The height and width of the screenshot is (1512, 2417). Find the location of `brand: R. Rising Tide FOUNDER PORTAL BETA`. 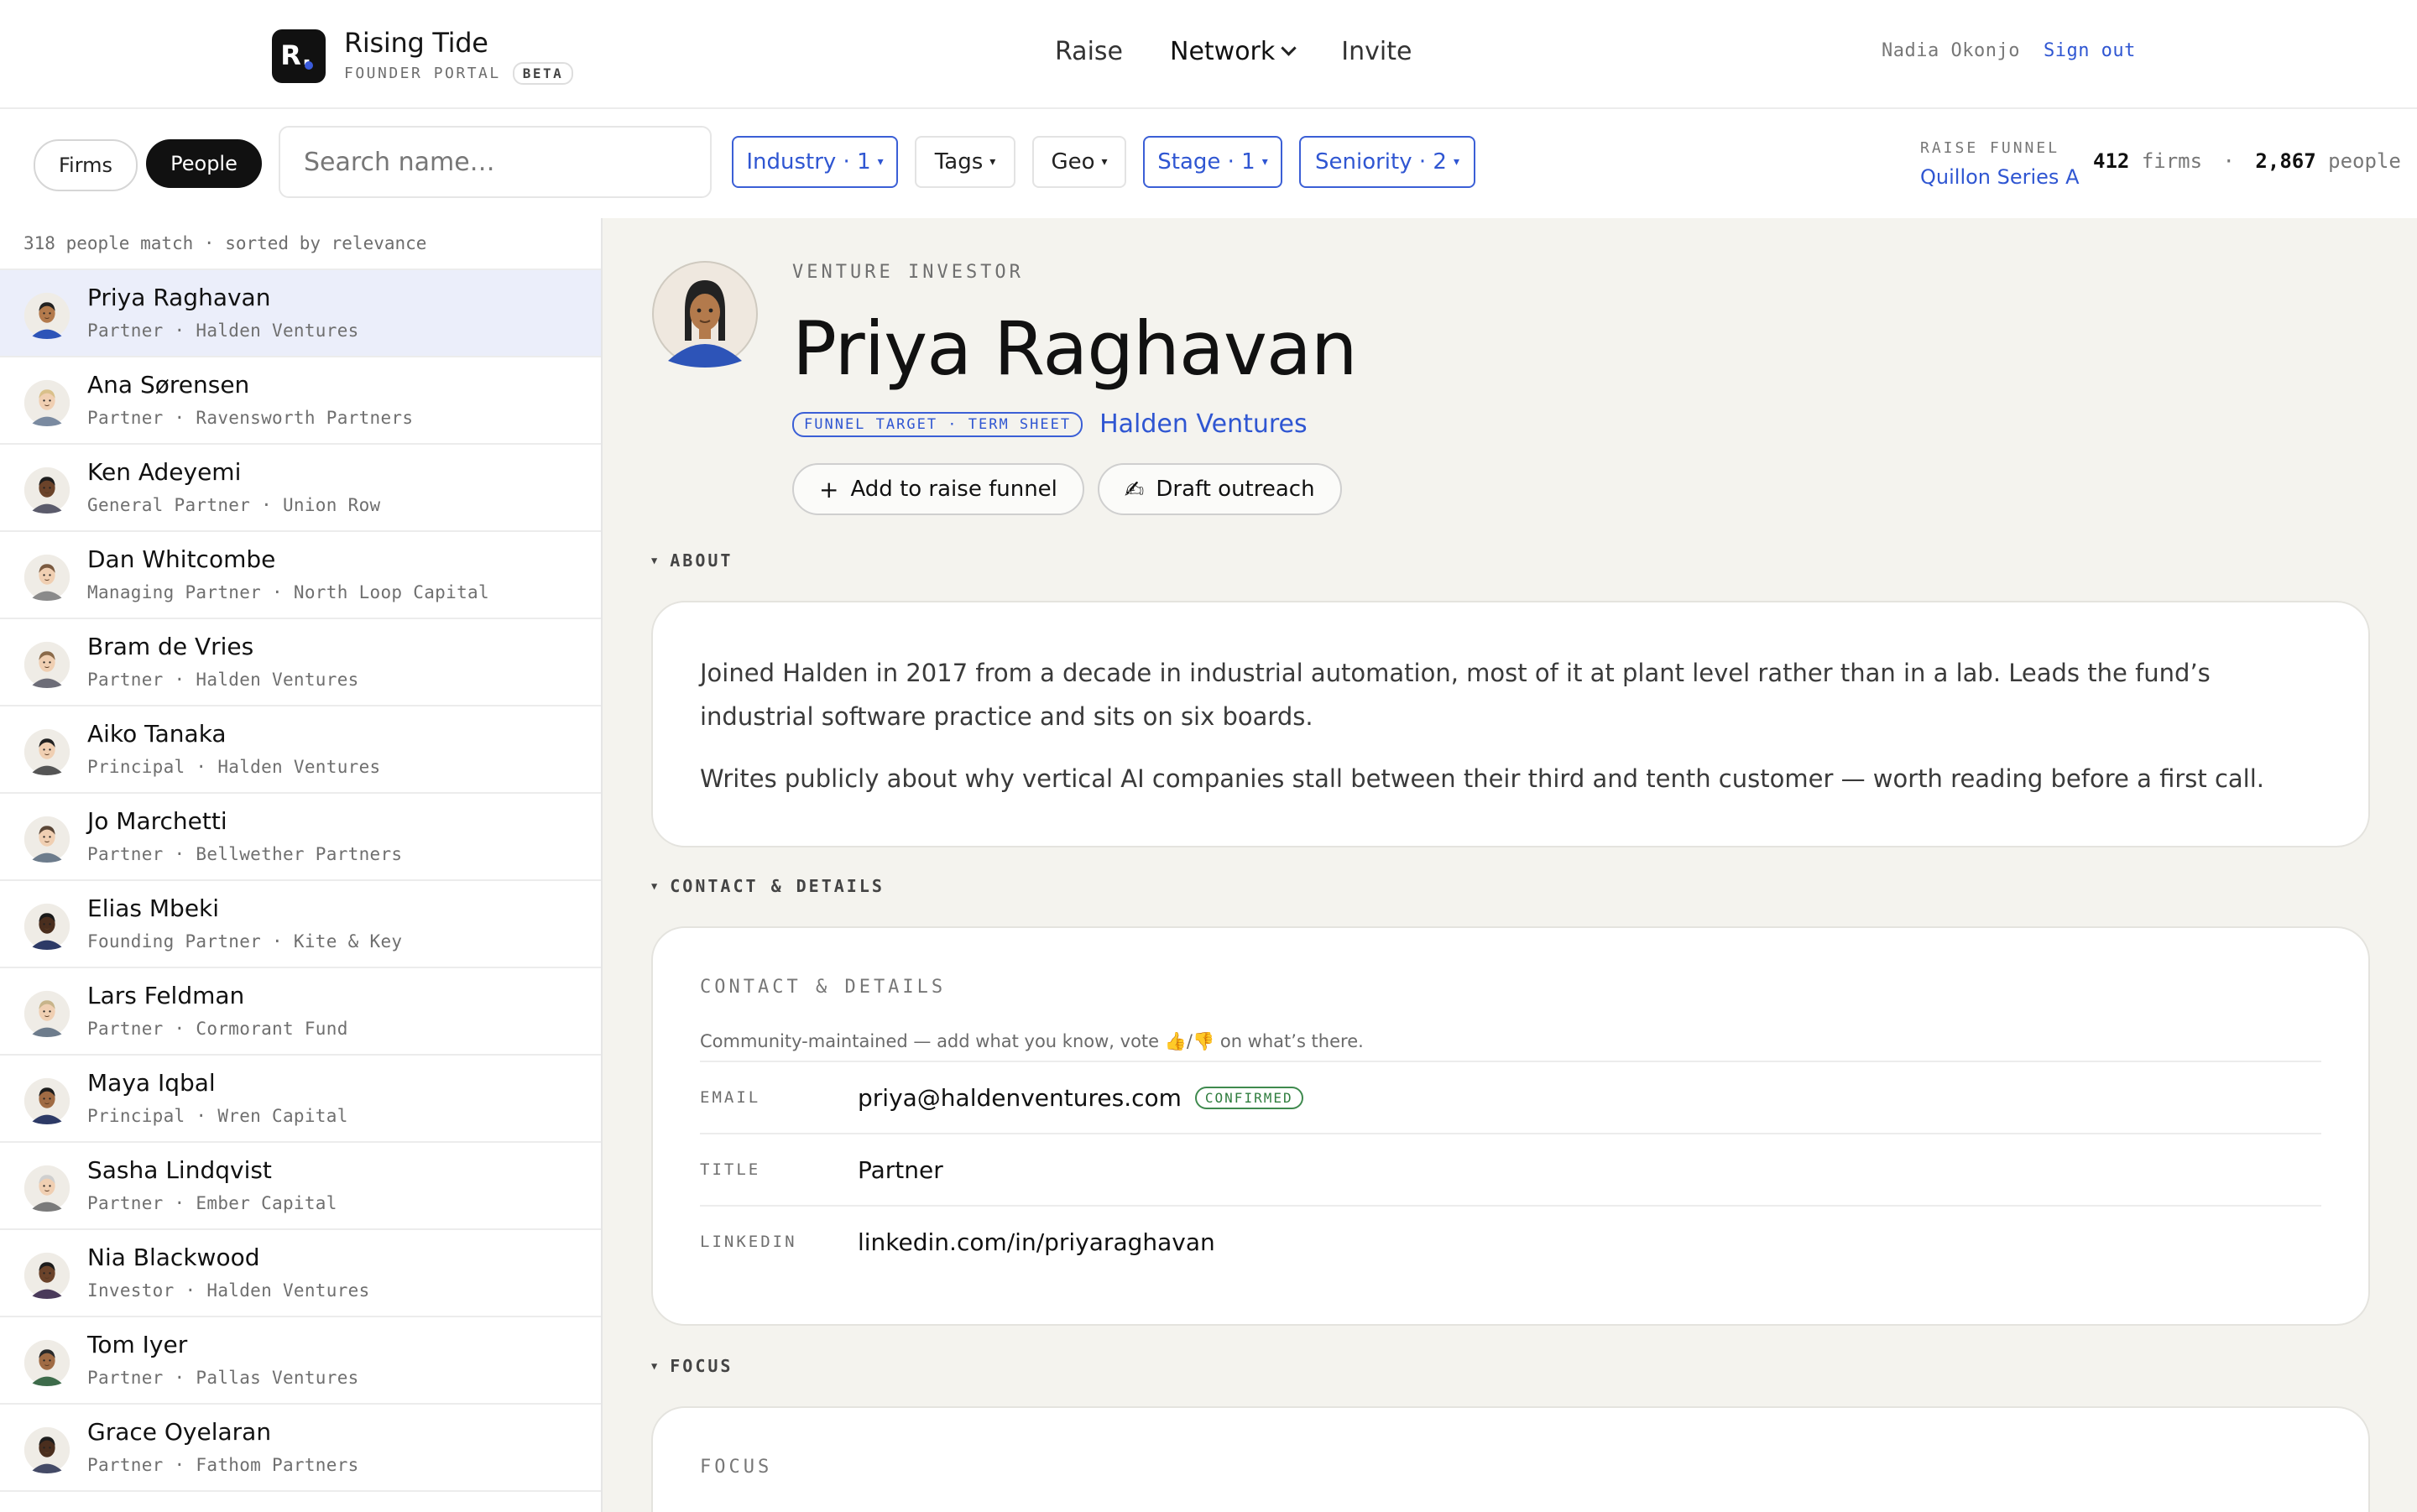

brand: R. Rising Tide FOUNDER PORTAL BETA is located at coordinates (423, 56).